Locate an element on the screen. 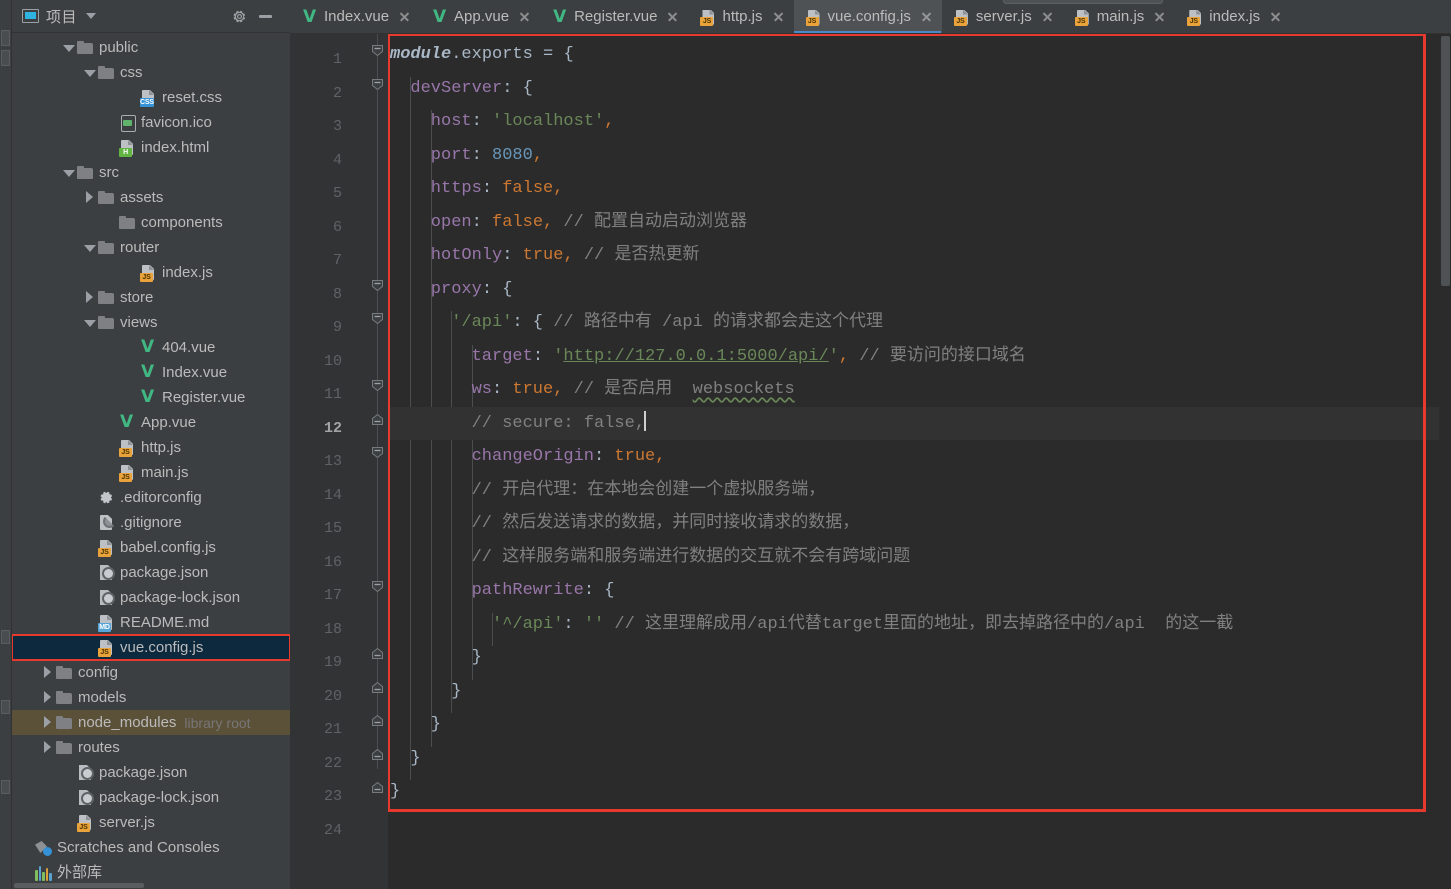 Image resolution: width=1451 pixels, height=889 pixels. tree-item-src: src is located at coordinates (151, 172).